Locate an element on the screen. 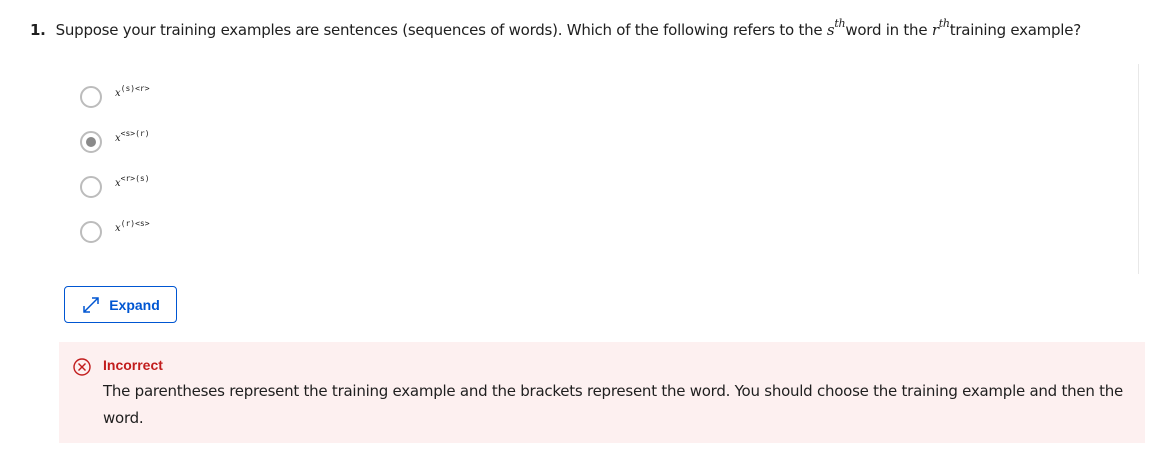 The image size is (1157, 452). math-r: rth is located at coordinates (940, 28).